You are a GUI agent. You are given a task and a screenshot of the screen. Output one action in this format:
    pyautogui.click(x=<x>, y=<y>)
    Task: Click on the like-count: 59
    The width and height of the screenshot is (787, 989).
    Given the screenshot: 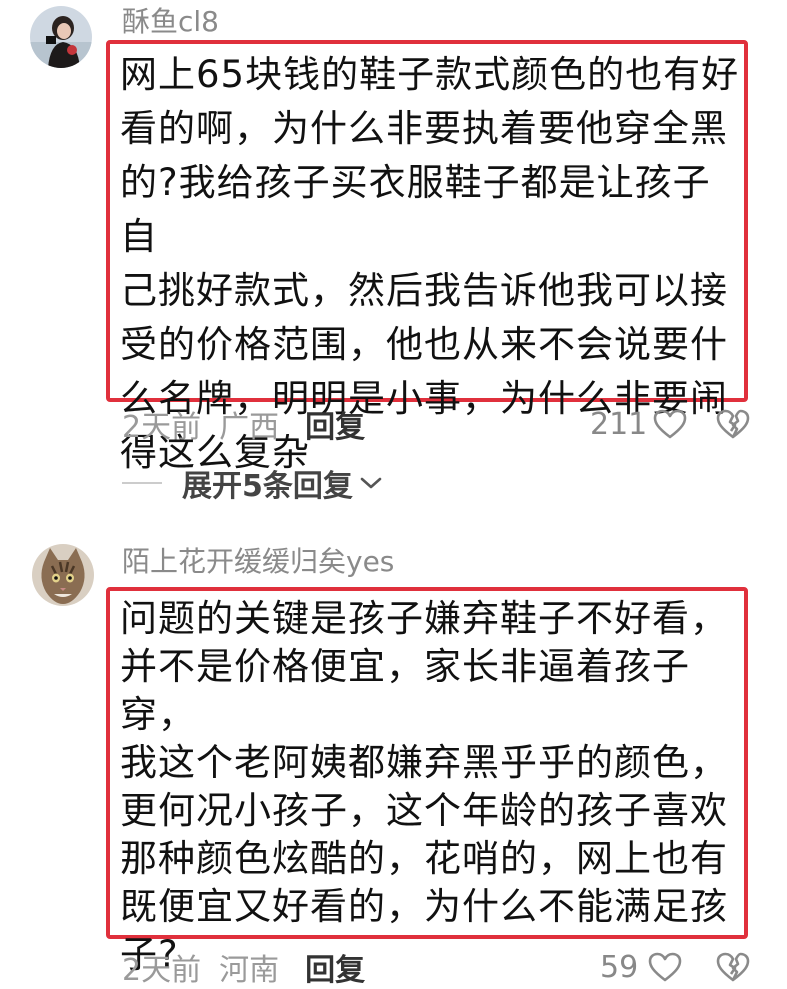 What is the action you would take?
    pyautogui.click(x=619, y=967)
    